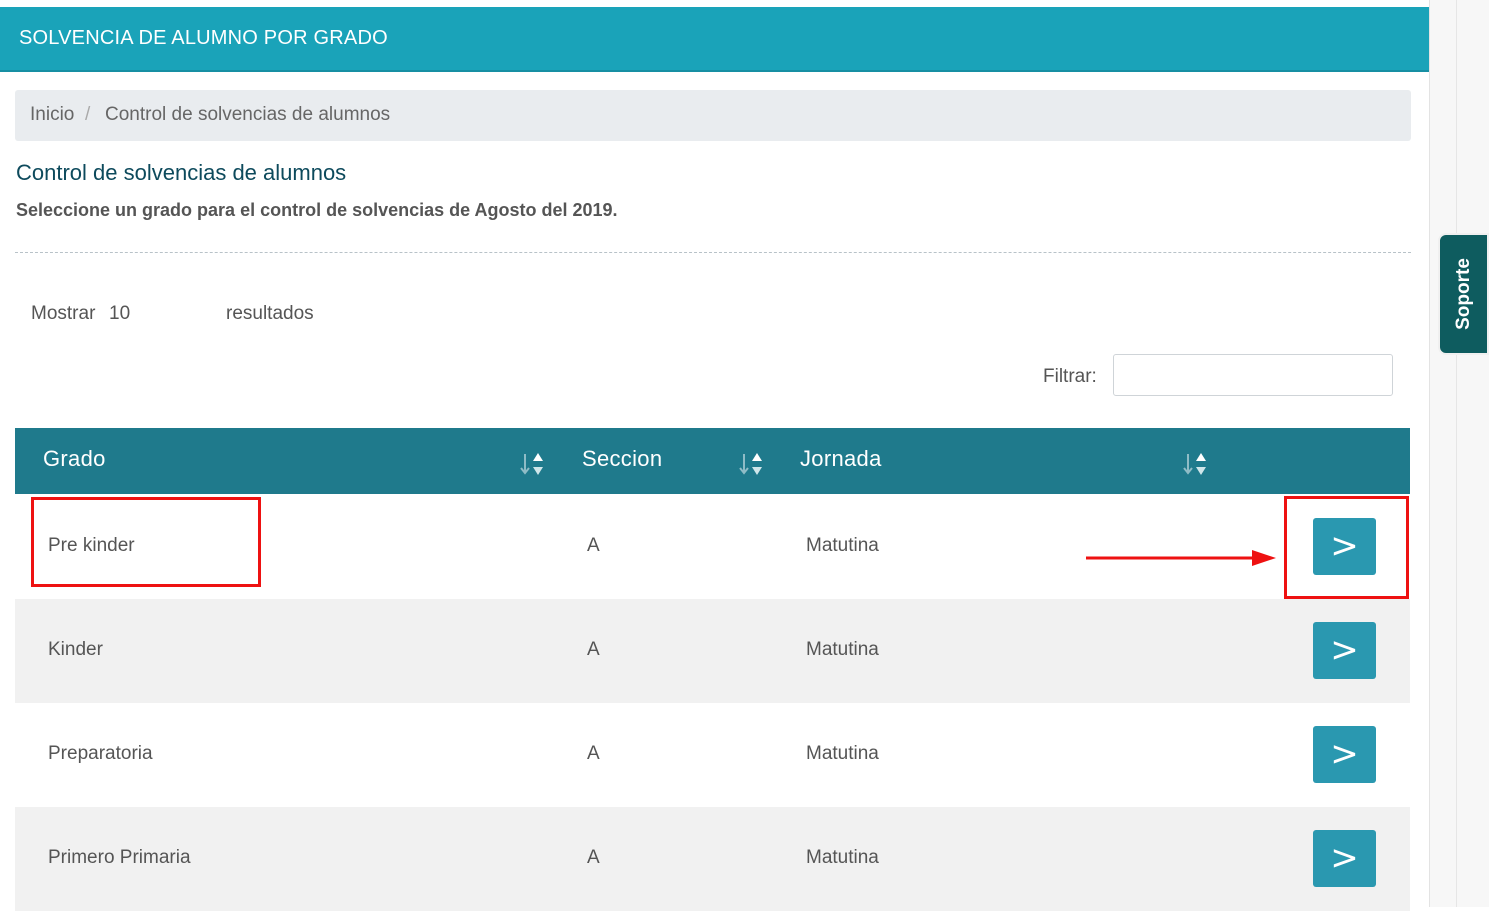 This screenshot has height=911, width=1489. What do you see at coordinates (270, 313) in the screenshot?
I see `length-suffix: resultados` at bounding box center [270, 313].